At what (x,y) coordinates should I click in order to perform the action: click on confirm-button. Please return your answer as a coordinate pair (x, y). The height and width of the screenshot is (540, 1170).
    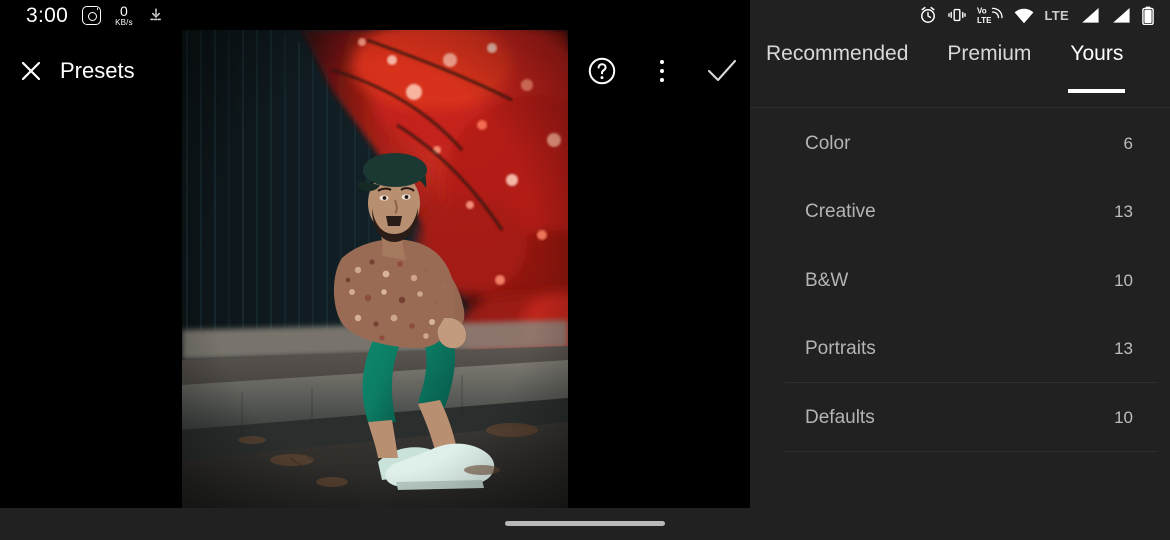
    Looking at the image, I should click on (722, 71).